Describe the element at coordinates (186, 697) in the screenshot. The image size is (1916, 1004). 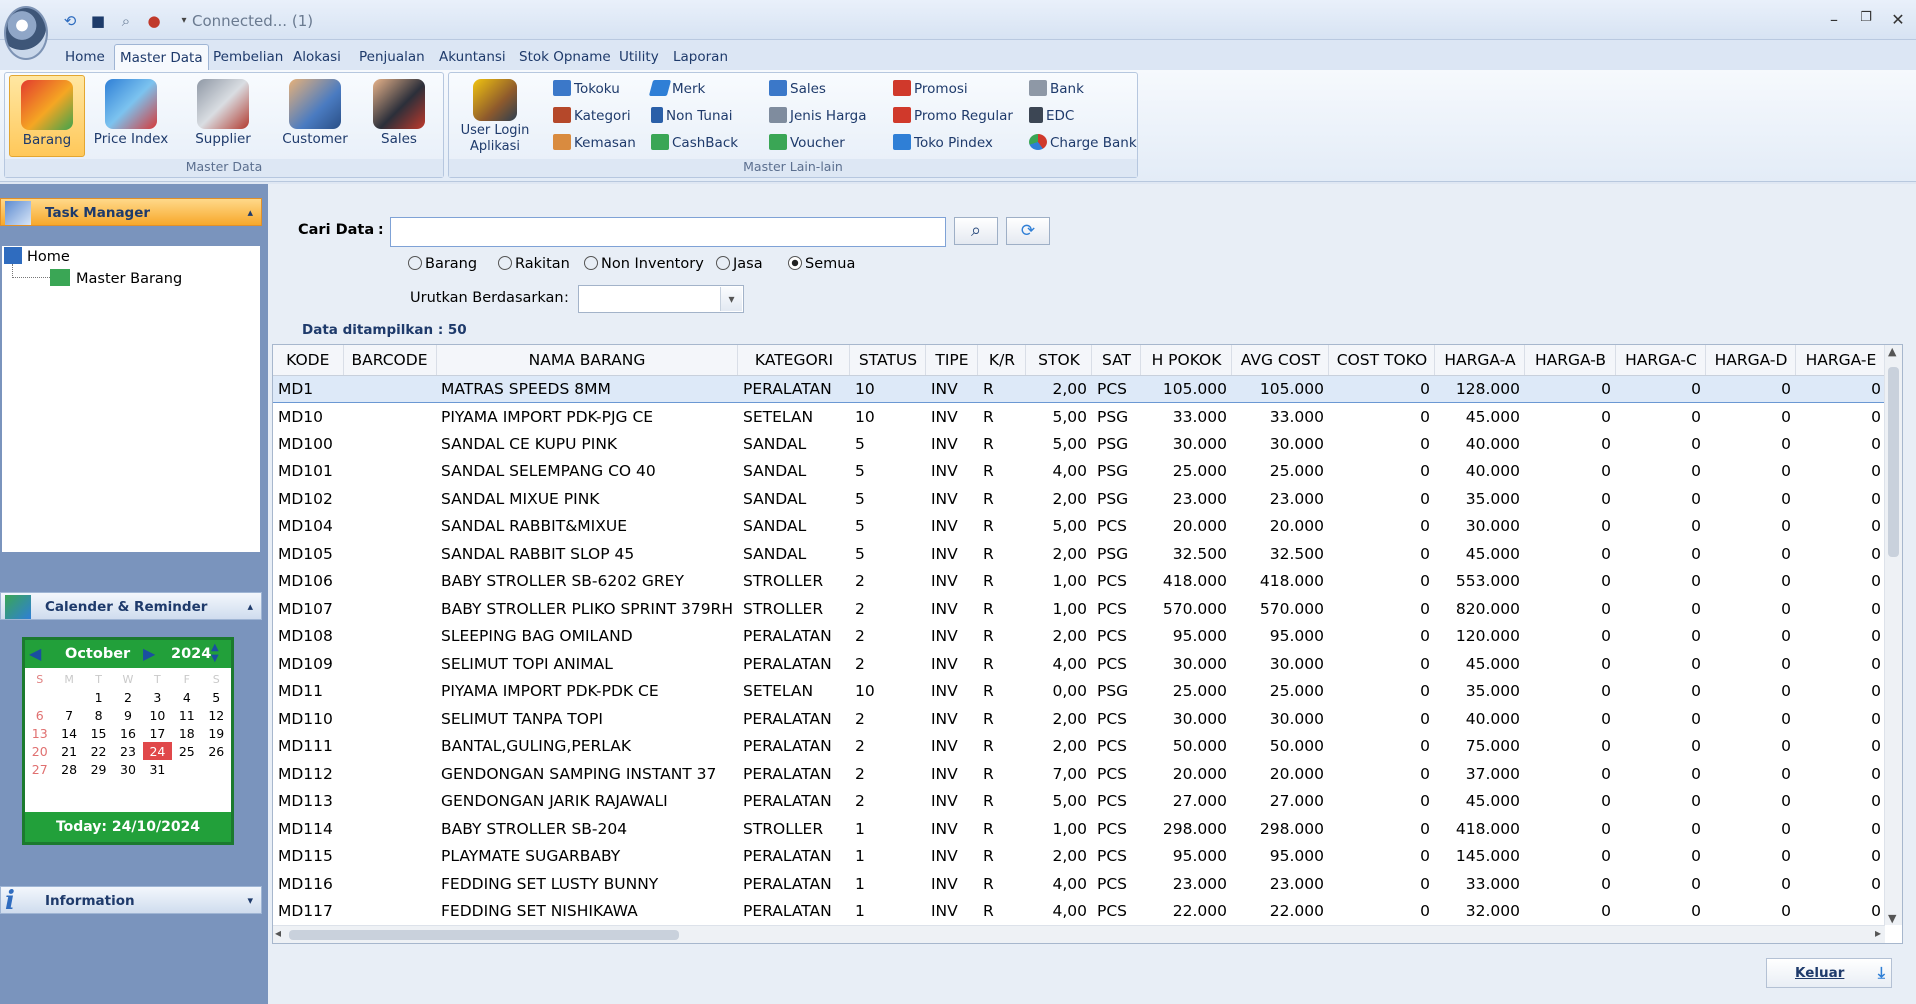
I see `calendar-day: 4` at that location.